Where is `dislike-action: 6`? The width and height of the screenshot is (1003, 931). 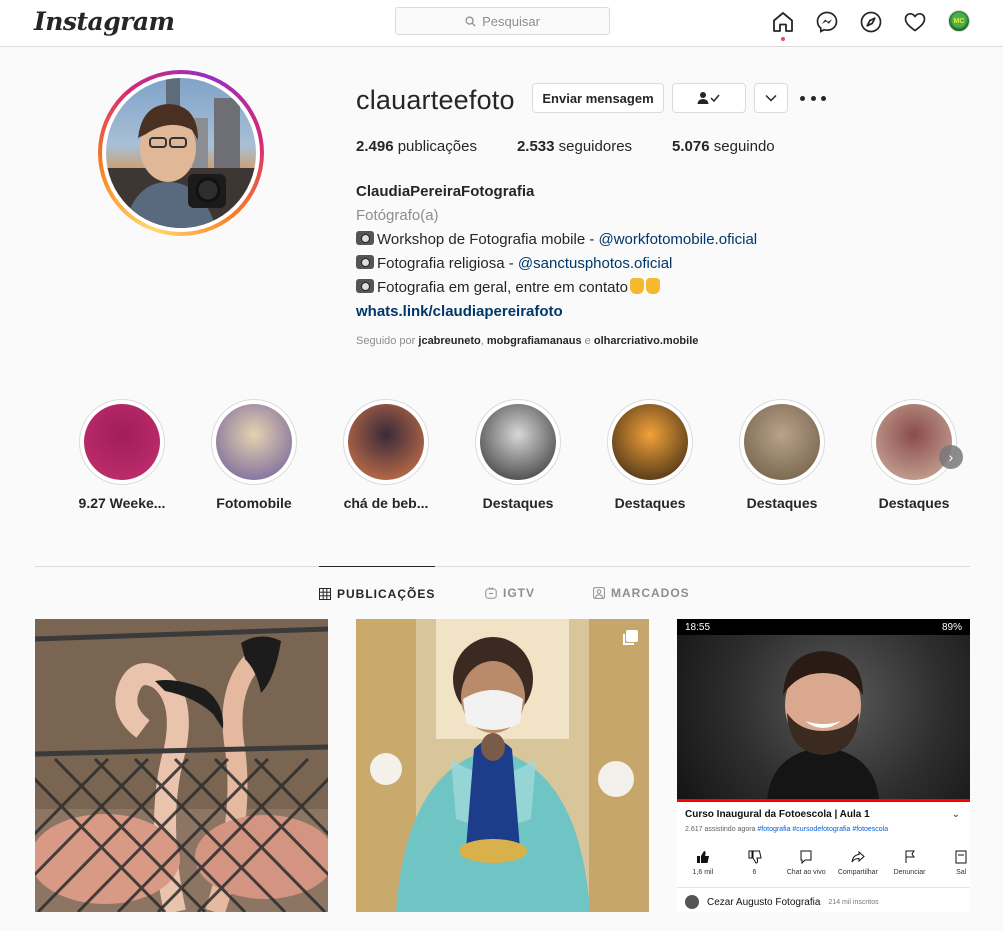
dislike-action: 6 is located at coordinates (755, 862).